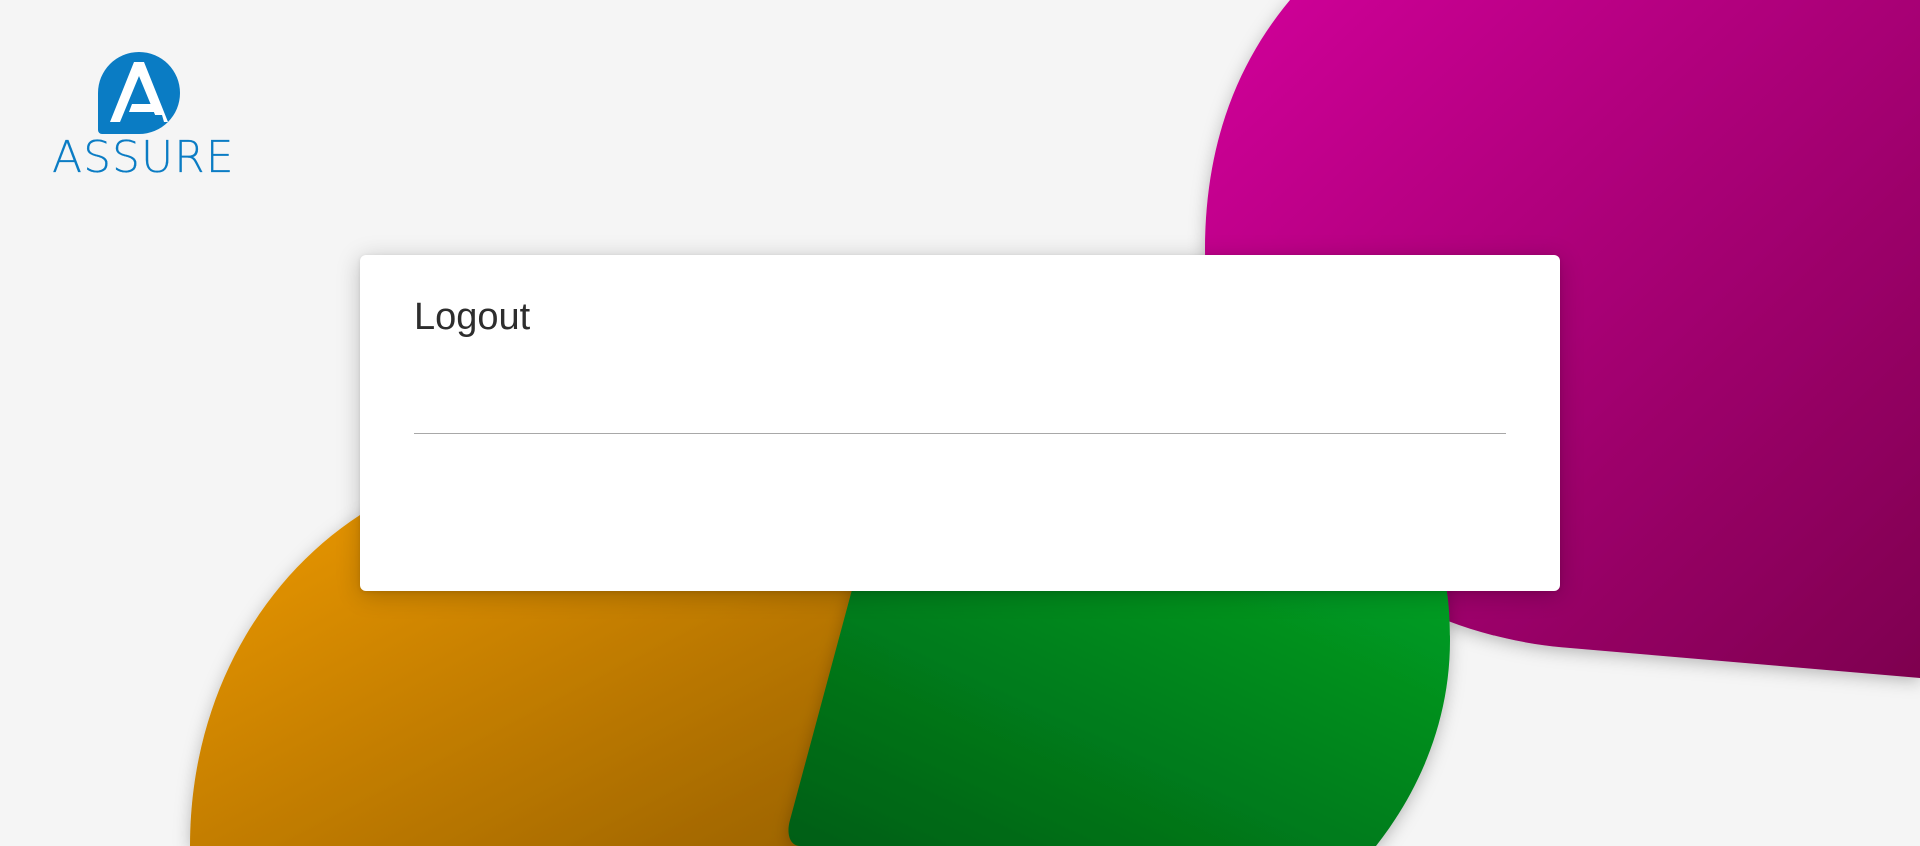 The height and width of the screenshot is (846, 1920). What do you see at coordinates (139, 93) in the screenshot?
I see `assure-logo-icon` at bounding box center [139, 93].